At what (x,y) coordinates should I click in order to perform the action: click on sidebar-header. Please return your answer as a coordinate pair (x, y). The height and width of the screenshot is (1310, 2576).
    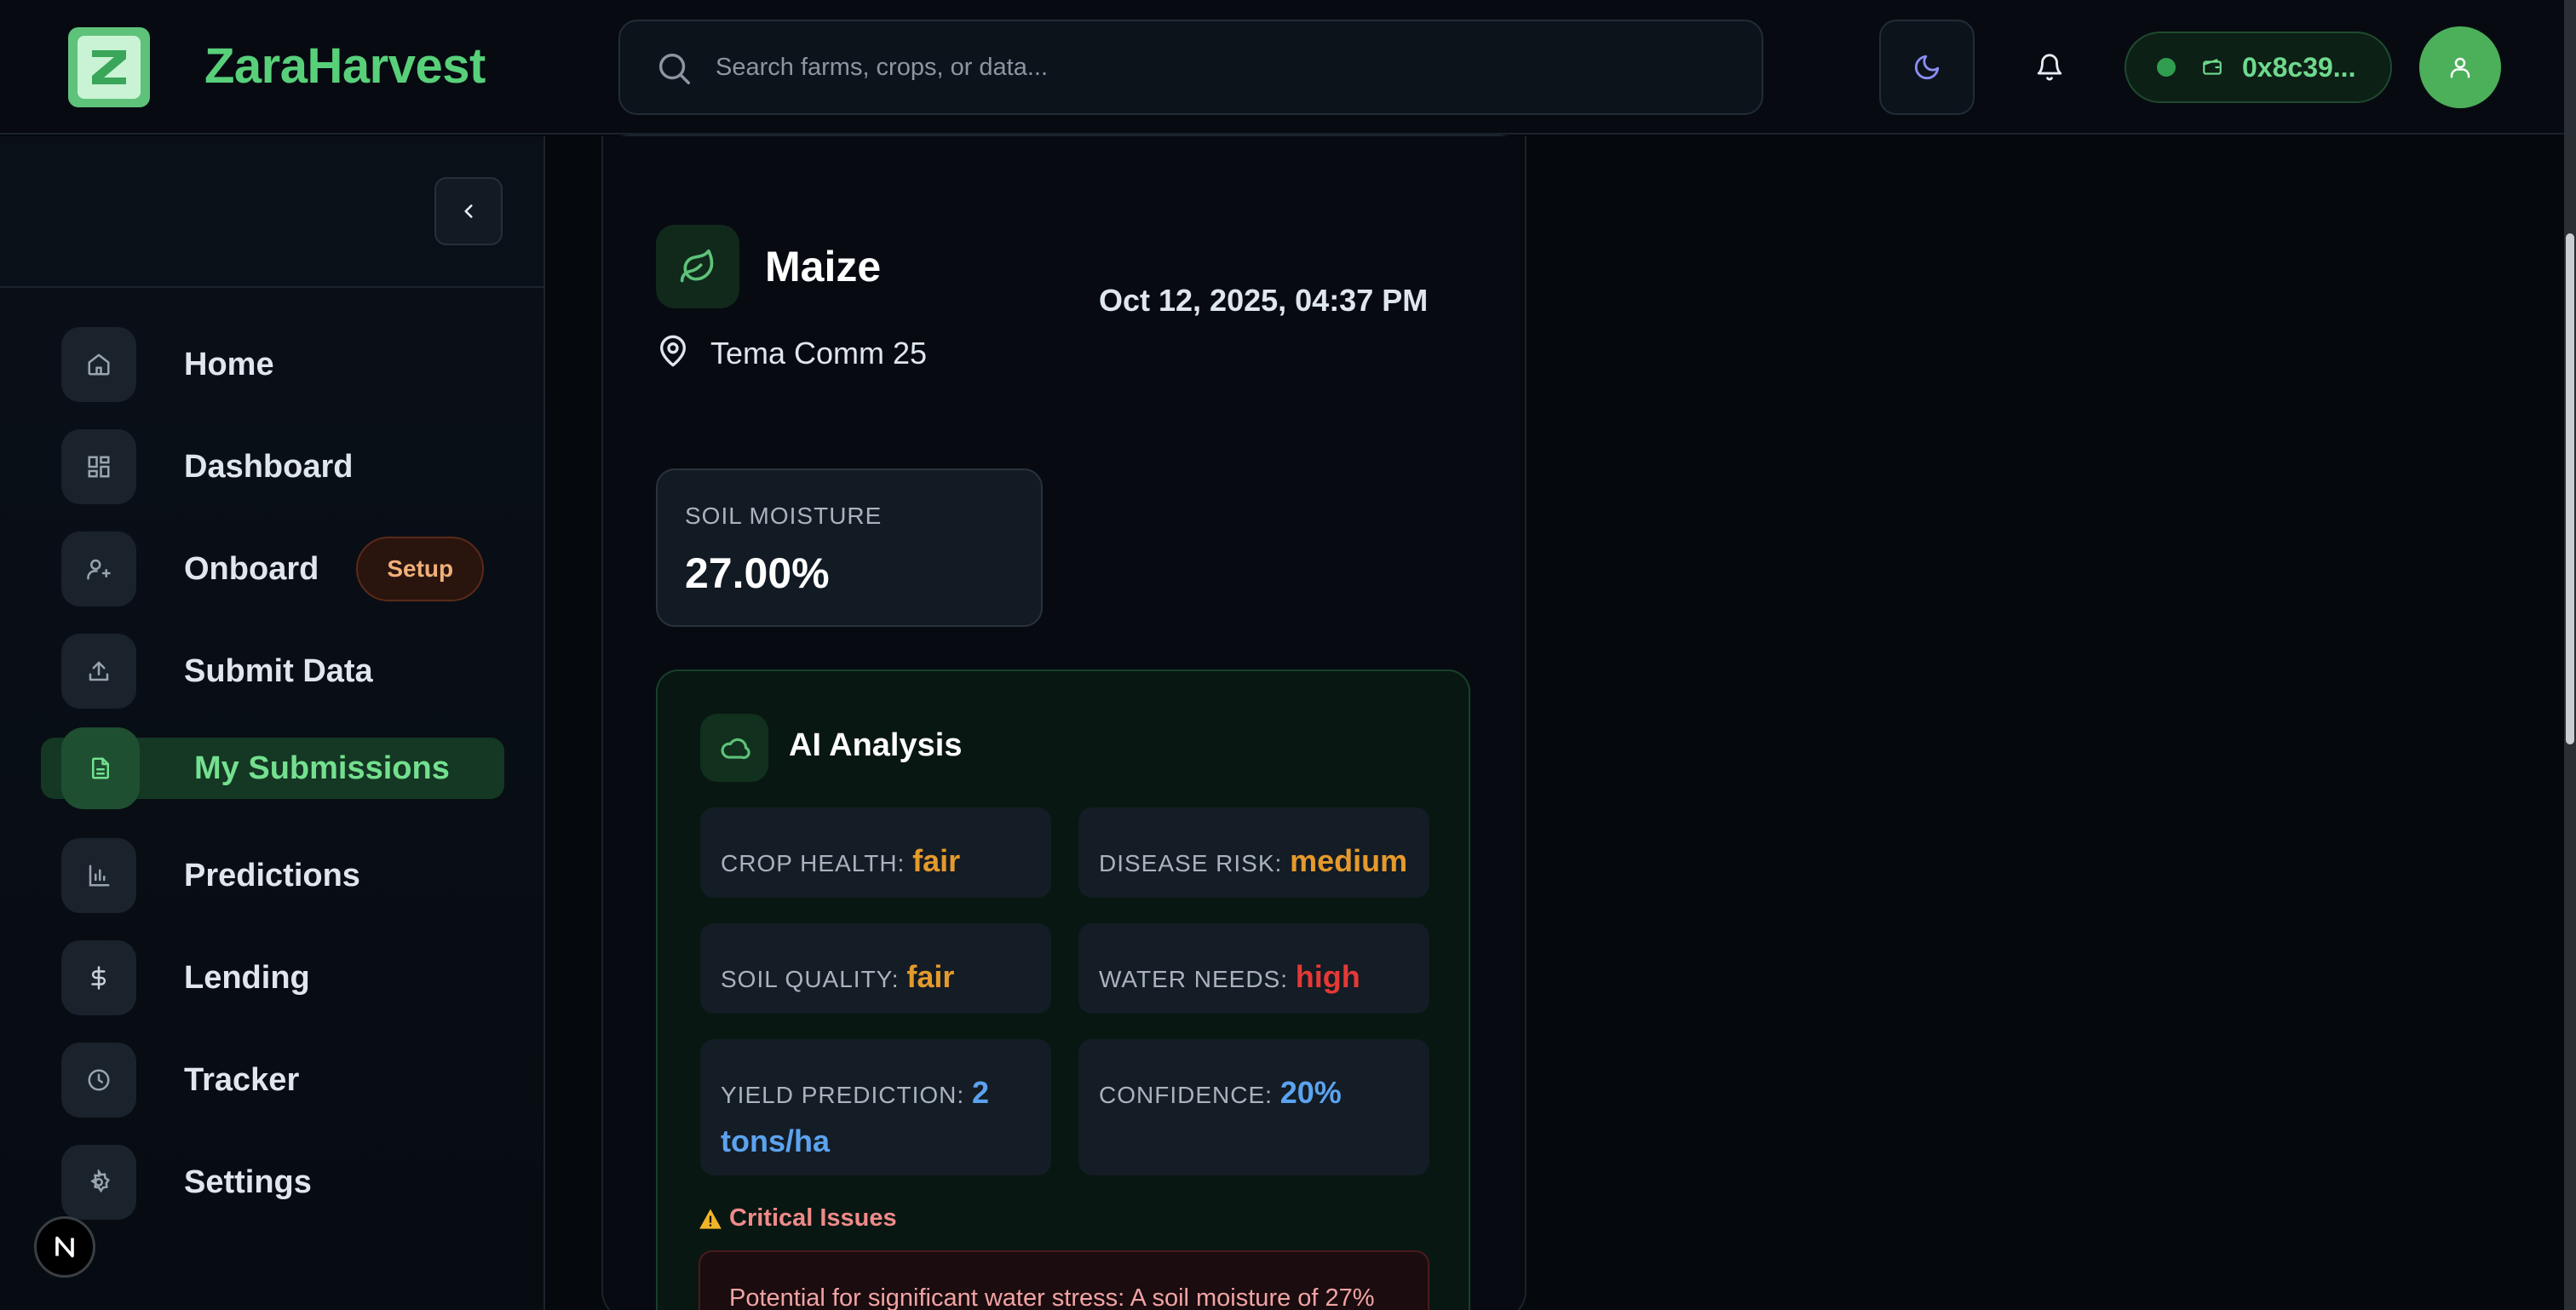
    Looking at the image, I should click on (272, 212).